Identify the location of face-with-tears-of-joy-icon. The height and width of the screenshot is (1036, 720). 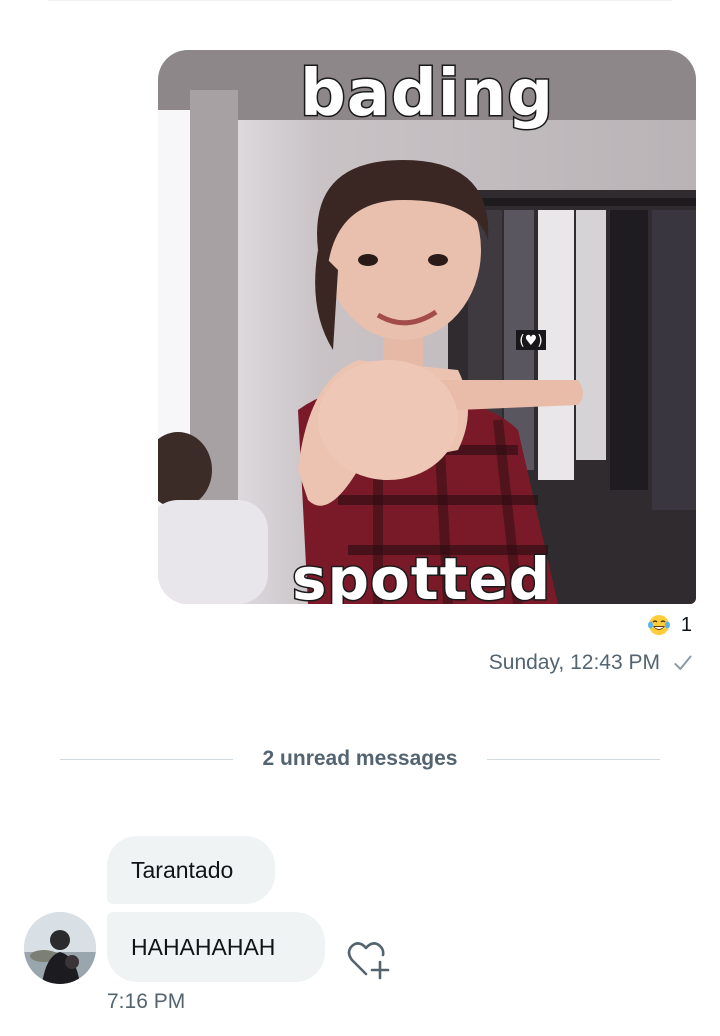
(658, 625).